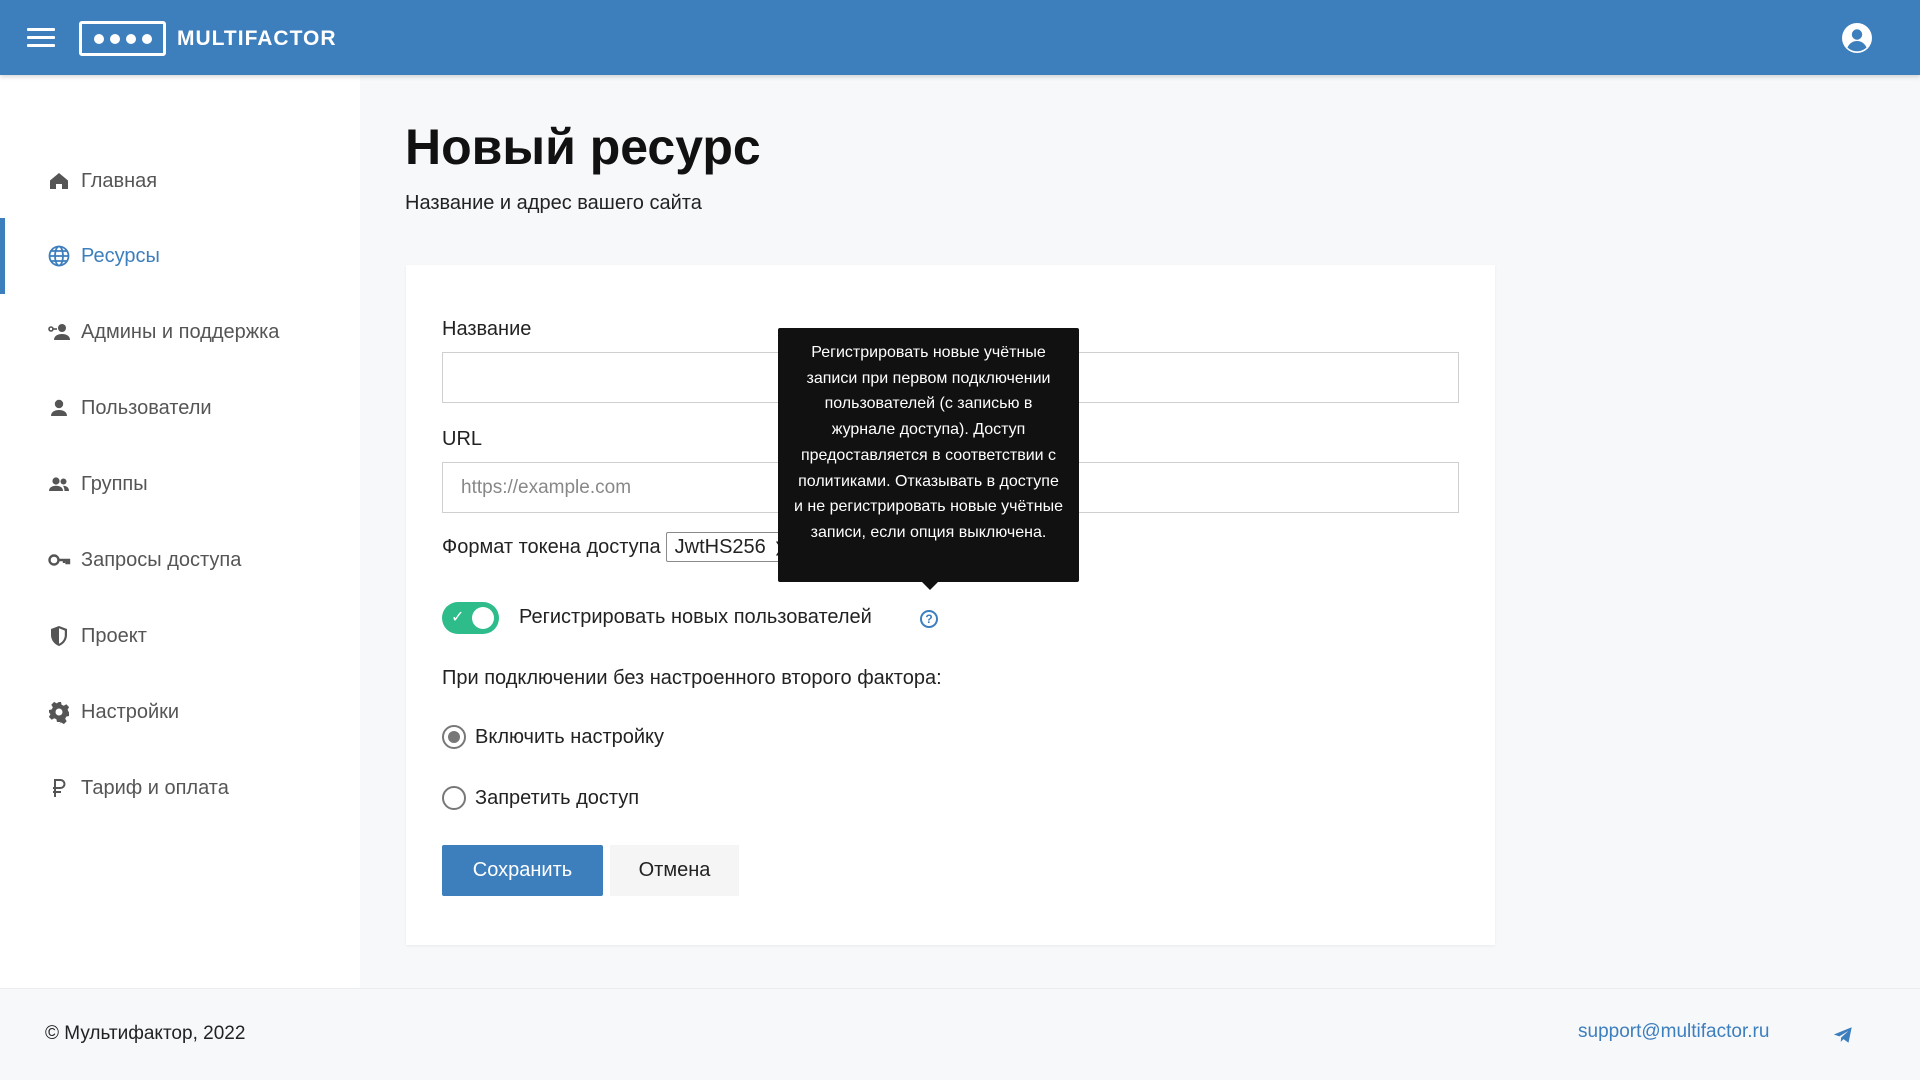 The height and width of the screenshot is (1080, 1920). I want to click on toggle-knob, so click(483, 618).